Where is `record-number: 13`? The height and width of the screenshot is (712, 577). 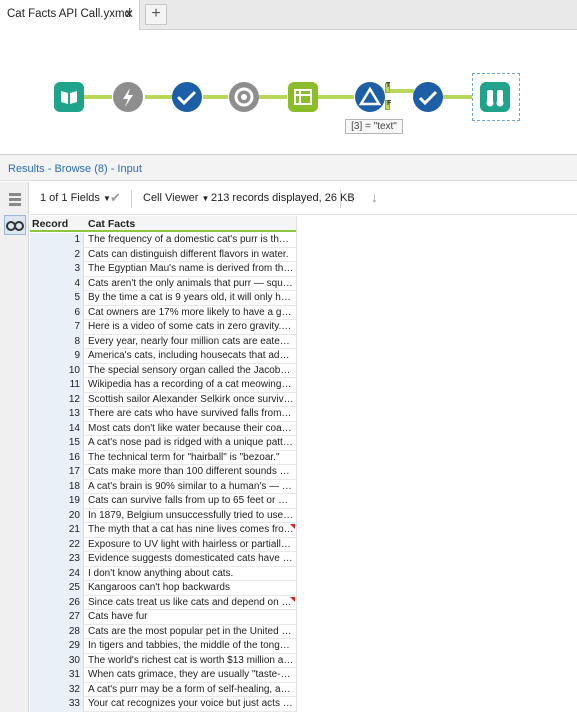
record-number: 13 is located at coordinates (57, 414).